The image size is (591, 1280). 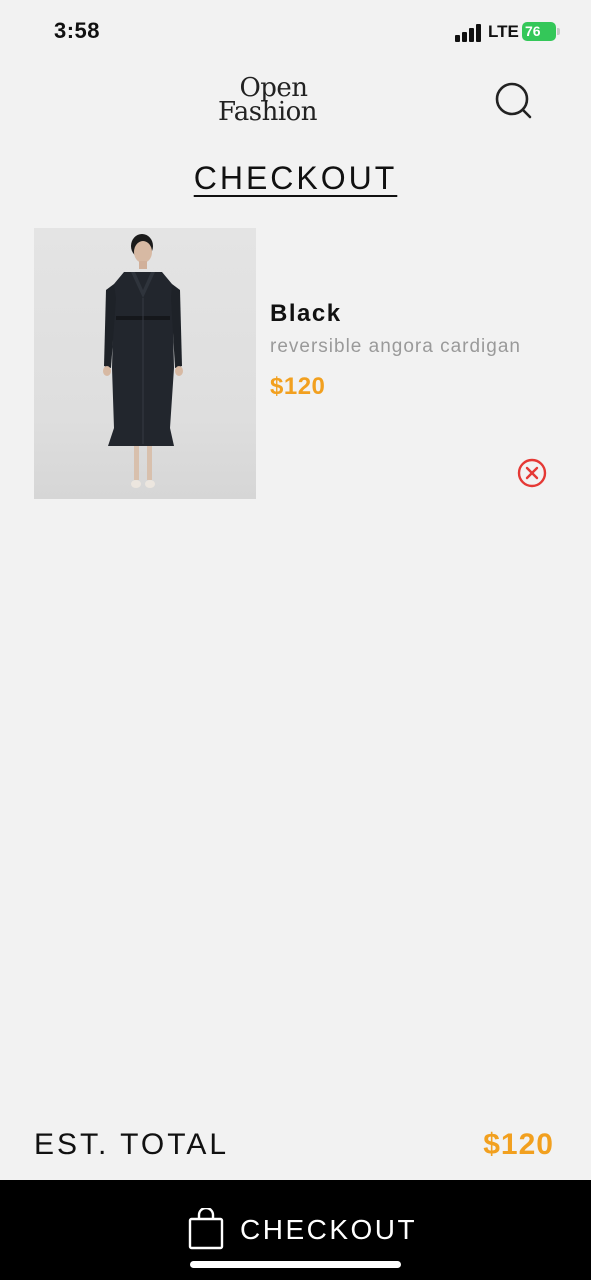 What do you see at coordinates (298, 386) in the screenshot?
I see `product-price: $120` at bounding box center [298, 386].